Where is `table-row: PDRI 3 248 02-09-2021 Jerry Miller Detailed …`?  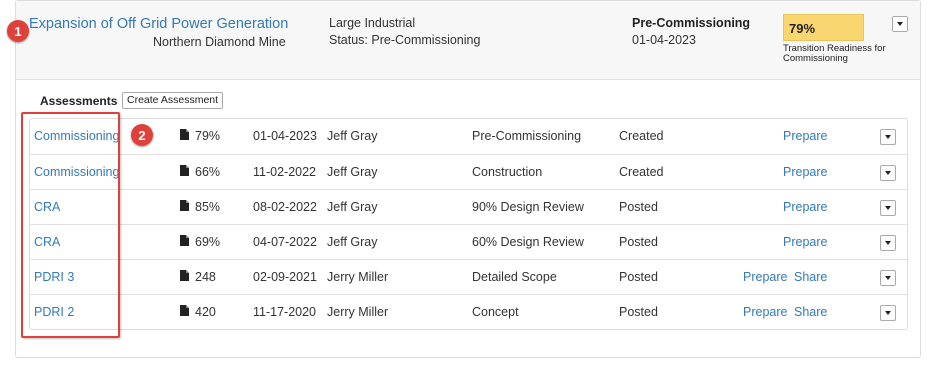 table-row: PDRI 3 248 02-09-2021 Jerry Miller Detailed … is located at coordinates (468, 276).